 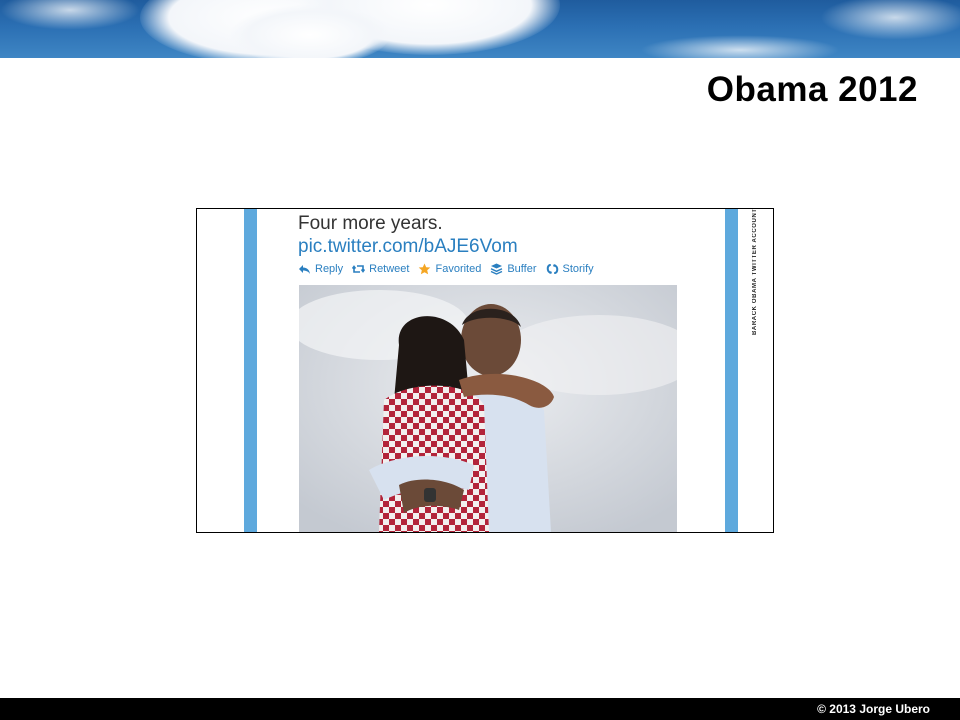 What do you see at coordinates (304, 269) in the screenshot?
I see `reply-icon` at bounding box center [304, 269].